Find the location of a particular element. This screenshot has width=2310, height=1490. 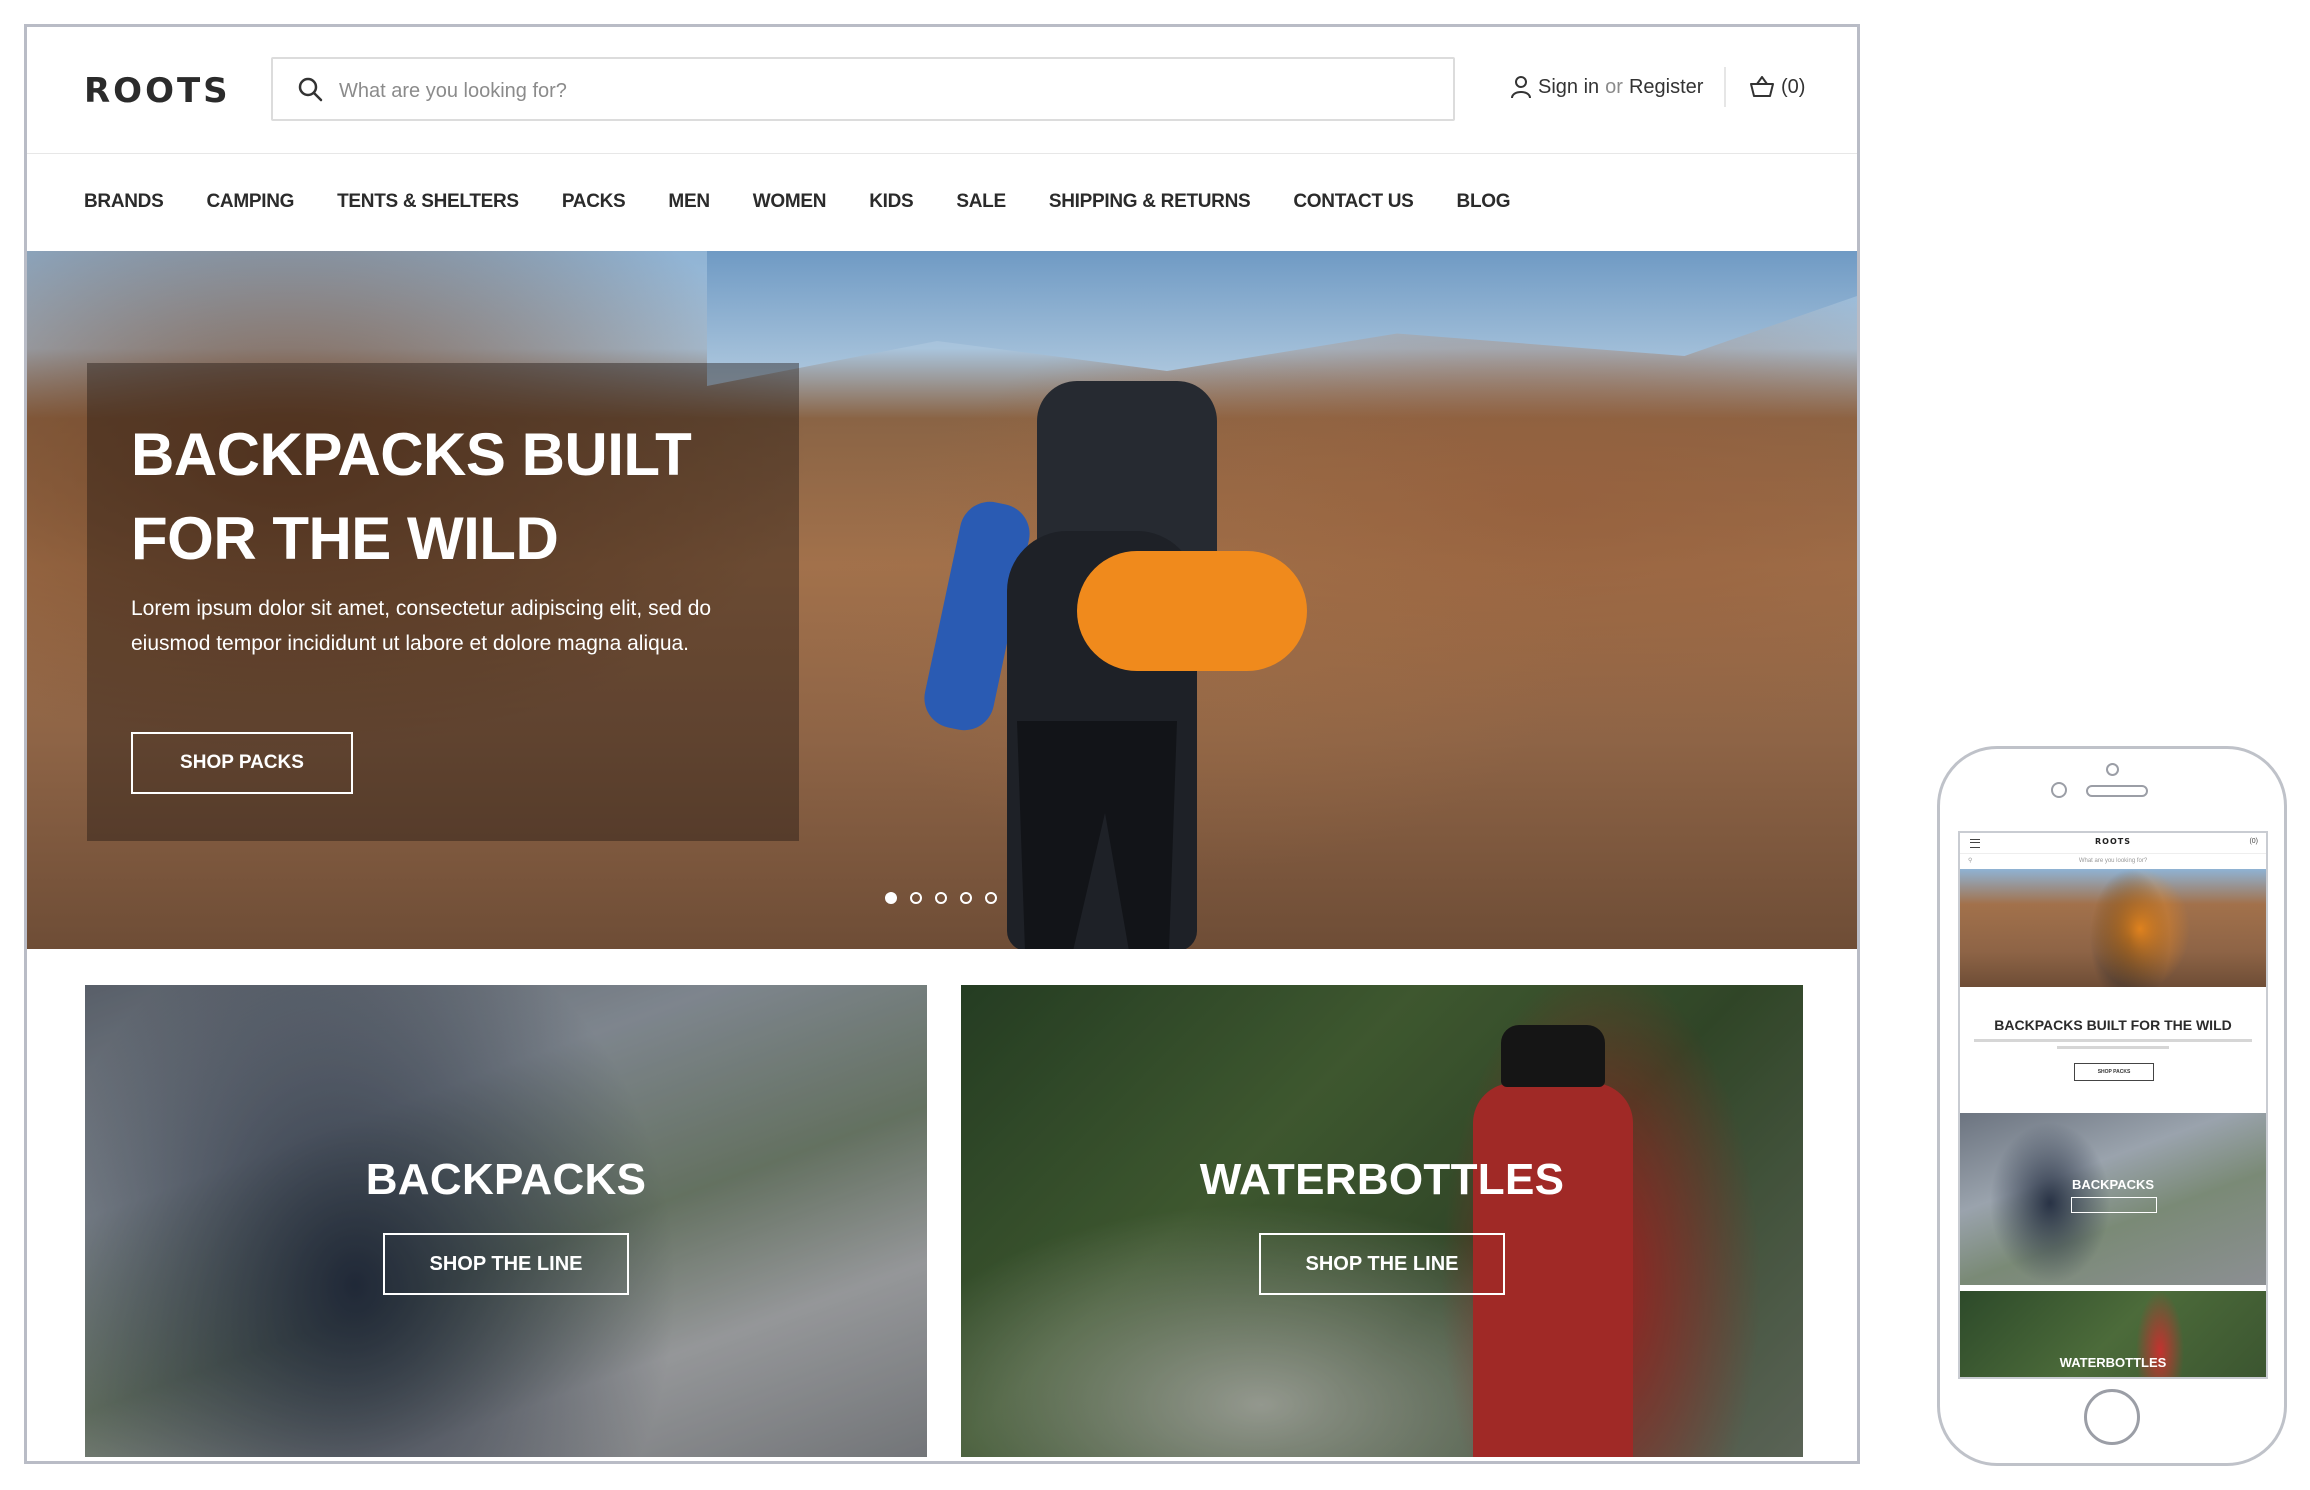

phone-camera is located at coordinates (2059, 790).